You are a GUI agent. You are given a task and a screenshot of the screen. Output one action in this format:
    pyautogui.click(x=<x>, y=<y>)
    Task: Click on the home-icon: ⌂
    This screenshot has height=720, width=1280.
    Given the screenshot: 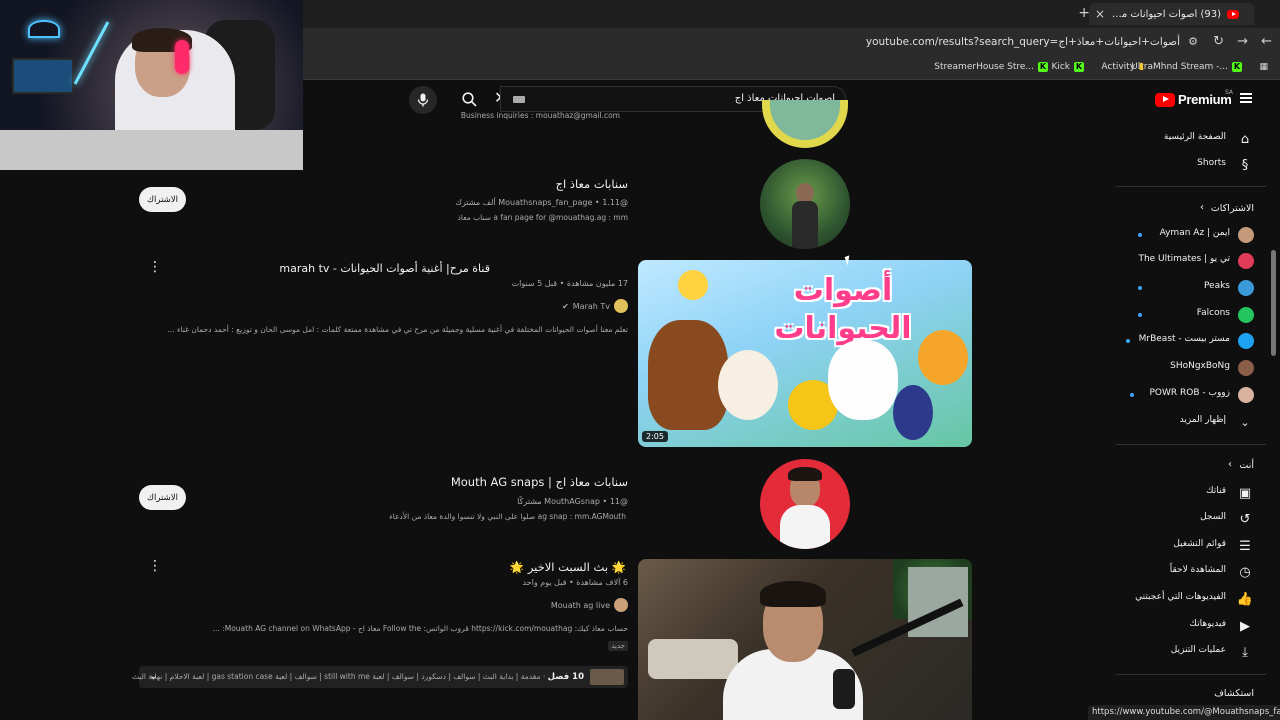 What is the action you would take?
    pyautogui.click(x=1245, y=139)
    